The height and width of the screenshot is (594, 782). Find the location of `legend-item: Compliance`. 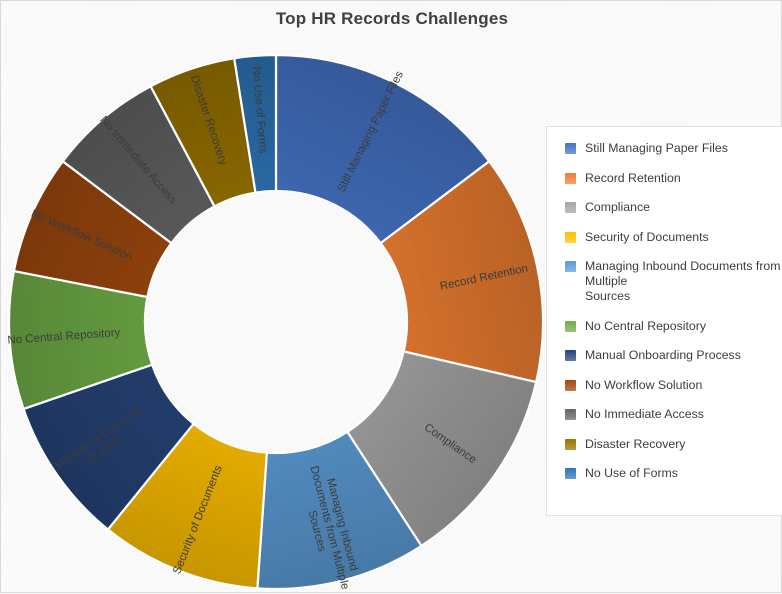

legend-item: Compliance is located at coordinates (673, 207).